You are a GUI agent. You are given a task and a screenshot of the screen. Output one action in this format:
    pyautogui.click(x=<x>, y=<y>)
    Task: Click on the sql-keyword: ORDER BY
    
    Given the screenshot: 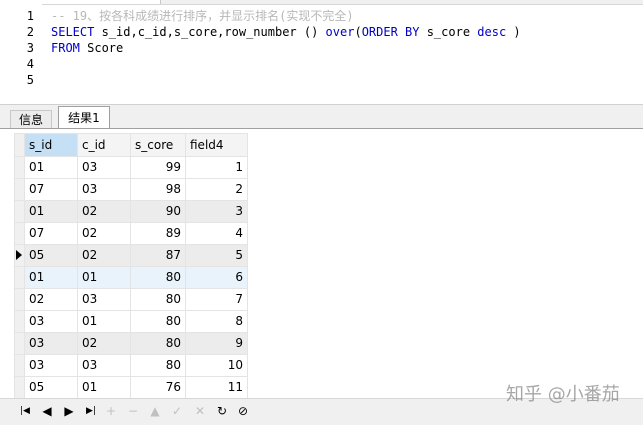 What is the action you would take?
    pyautogui.click(x=390, y=32)
    